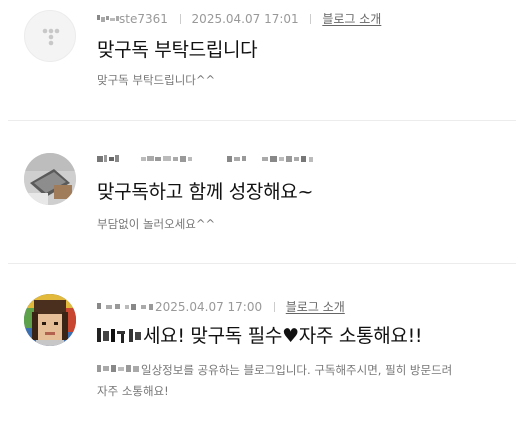 Image resolution: width=516 pixels, height=421 pixels. Describe the element at coordinates (245, 19) in the screenshot. I see `comment-date: 2025.04.07 17:01` at that location.